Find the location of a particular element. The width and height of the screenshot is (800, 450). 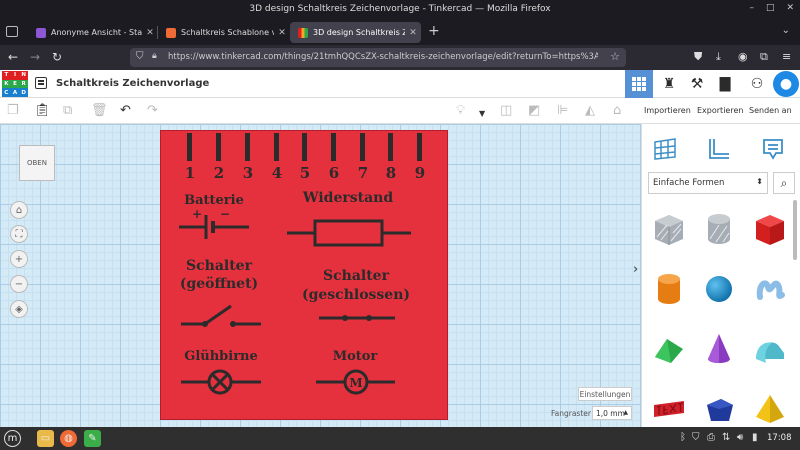

paste-icon: 📋︎ is located at coordinates (42, 111).